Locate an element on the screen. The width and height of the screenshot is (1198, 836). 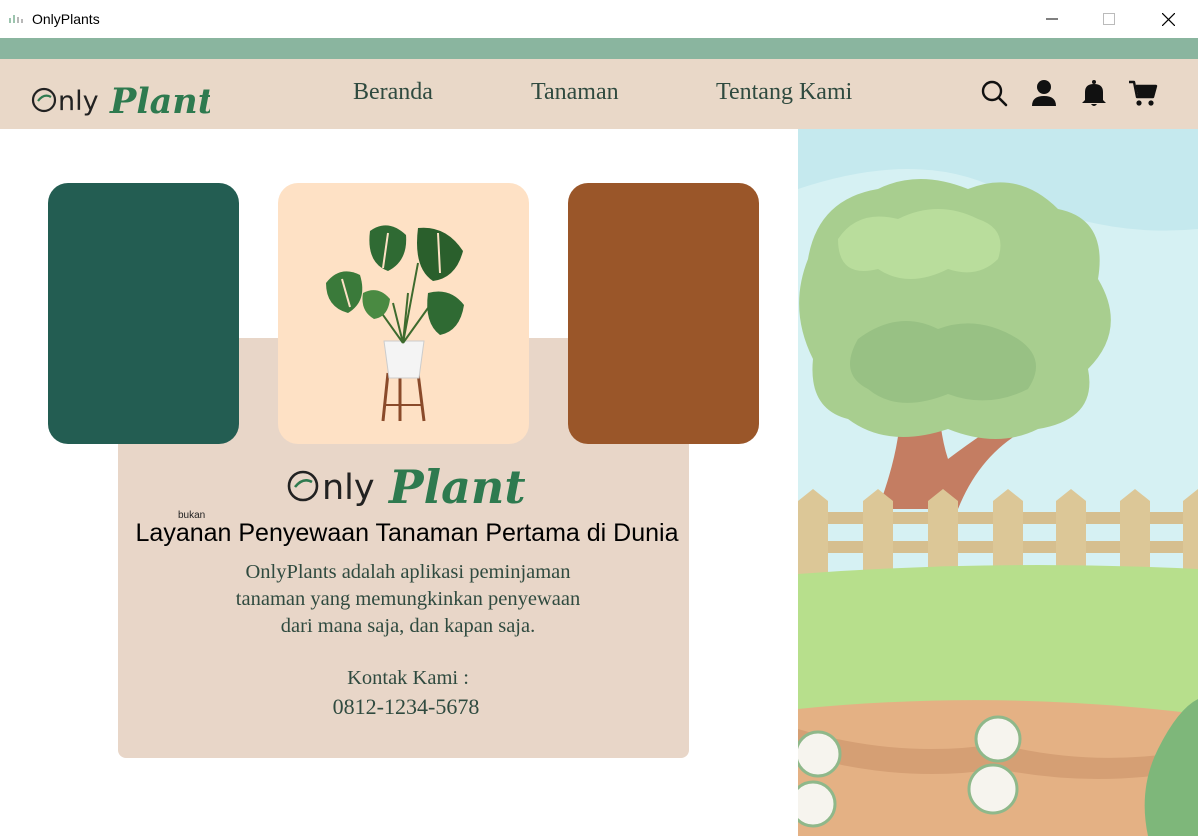
bell-icon is located at coordinates (1094, 93).